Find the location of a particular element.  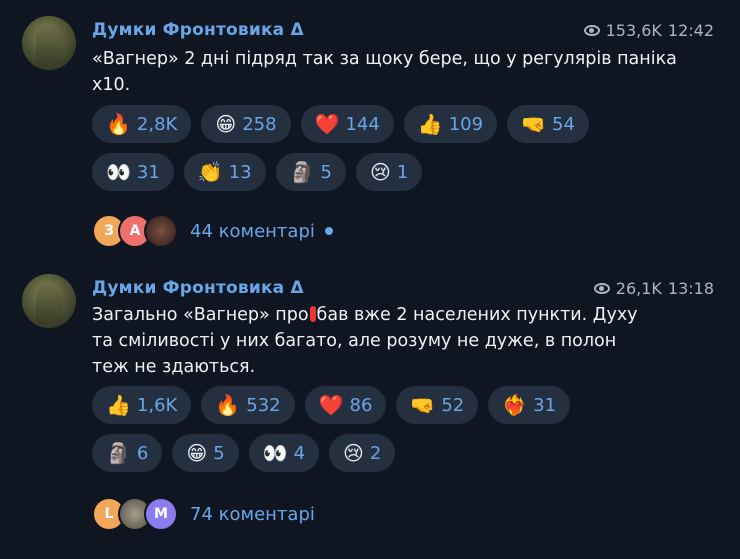

reaction-count: 109 is located at coordinates (466, 124).